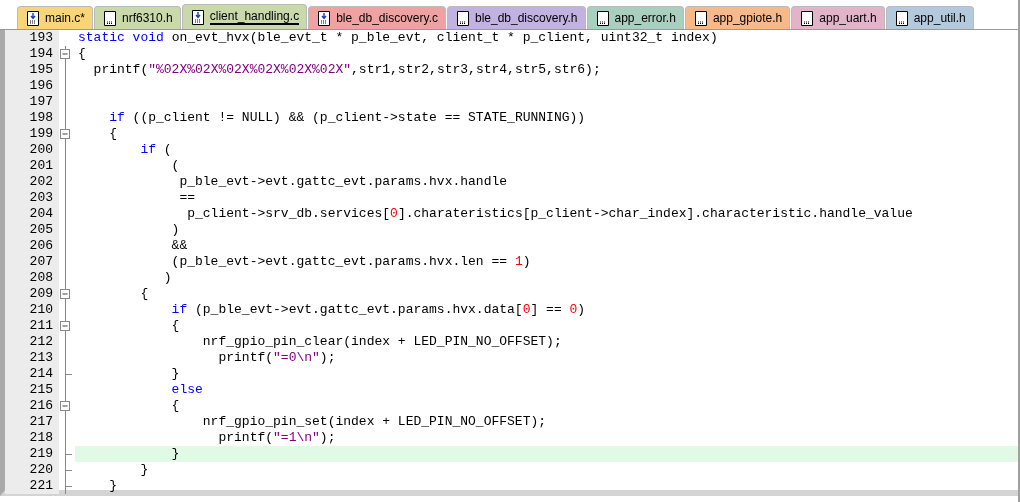 The width and height of the screenshot is (1020, 502). What do you see at coordinates (175, 166) in the screenshot?
I see `code-line: (` at bounding box center [175, 166].